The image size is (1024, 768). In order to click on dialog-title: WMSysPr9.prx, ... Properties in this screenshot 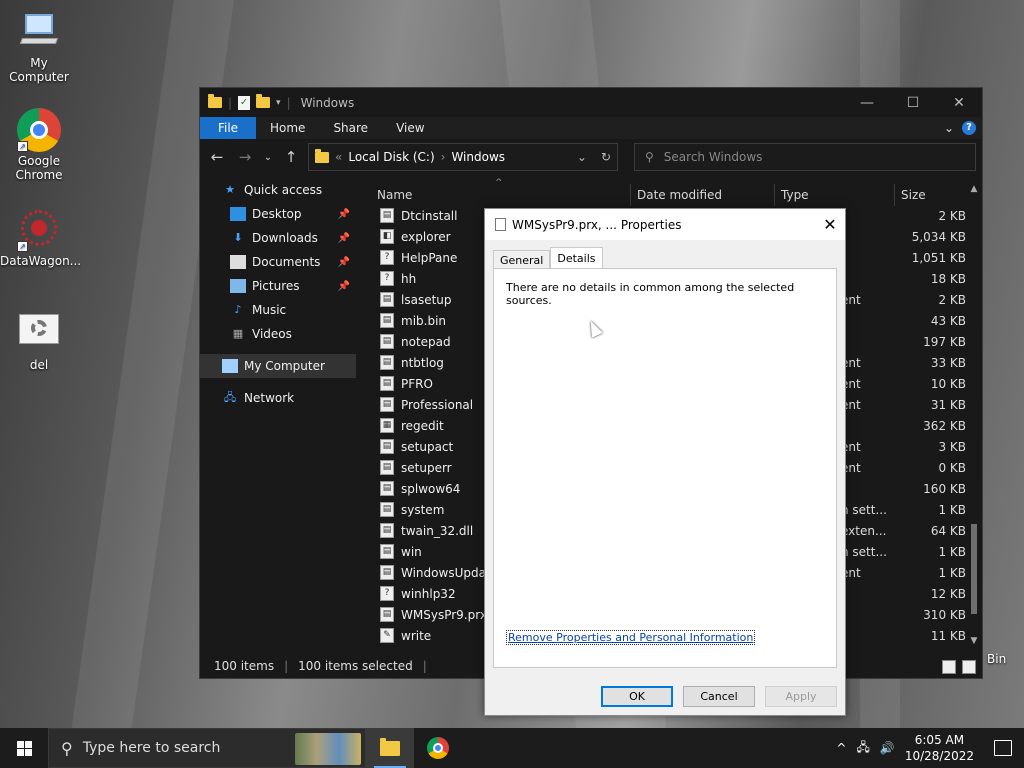, I will do `click(597, 224)`.